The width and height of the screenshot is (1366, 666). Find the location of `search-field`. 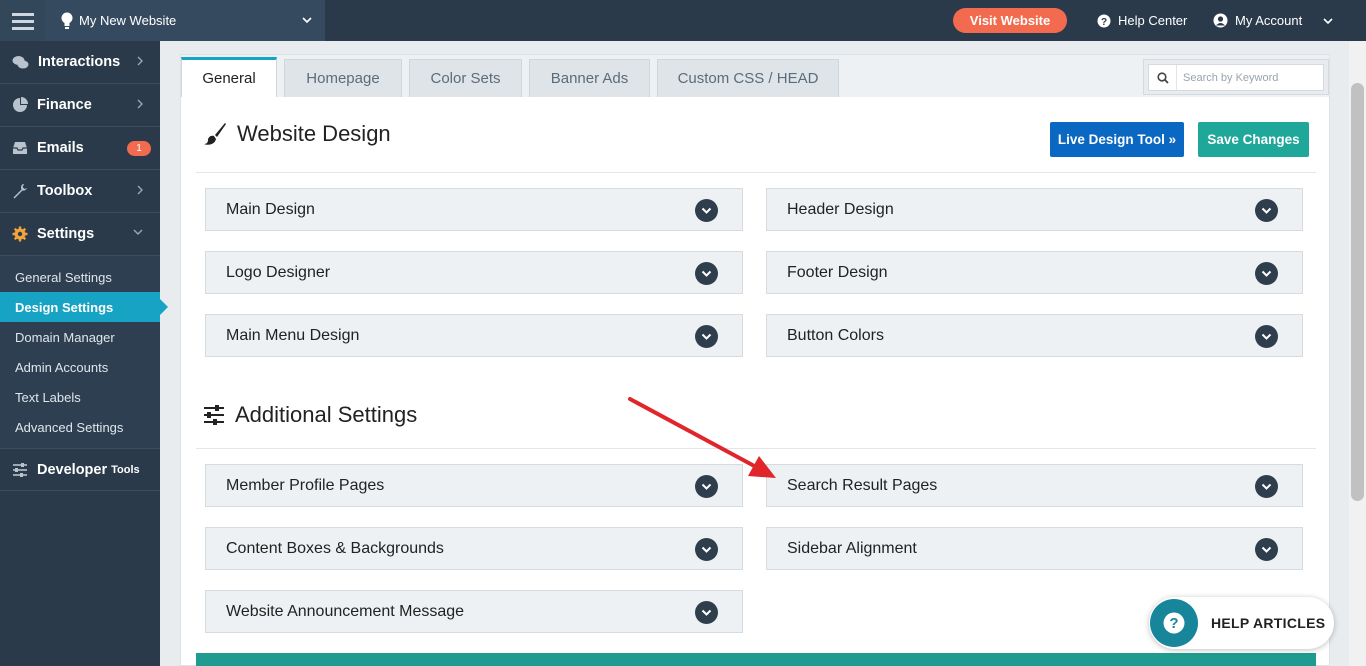

search-field is located at coordinates (1236, 77).